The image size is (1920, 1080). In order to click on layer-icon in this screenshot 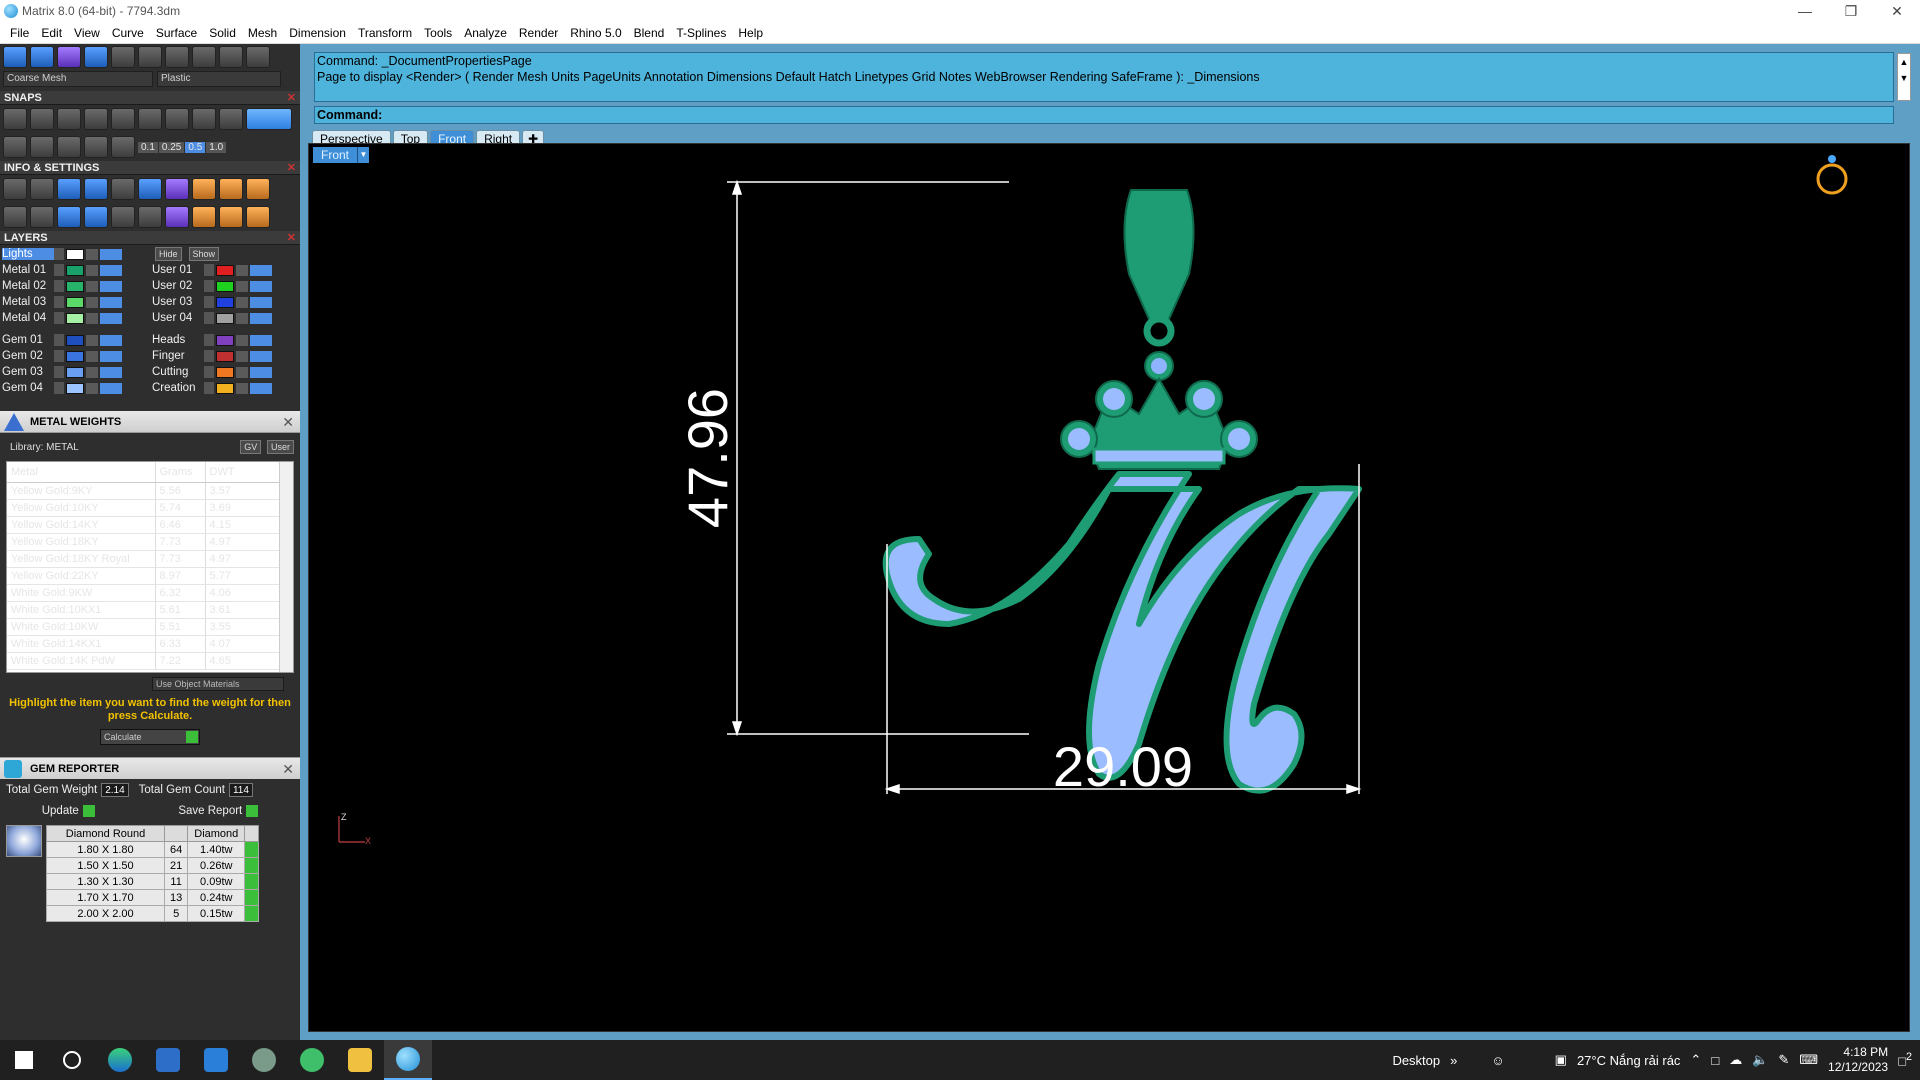, I will do `click(69, 189)`.